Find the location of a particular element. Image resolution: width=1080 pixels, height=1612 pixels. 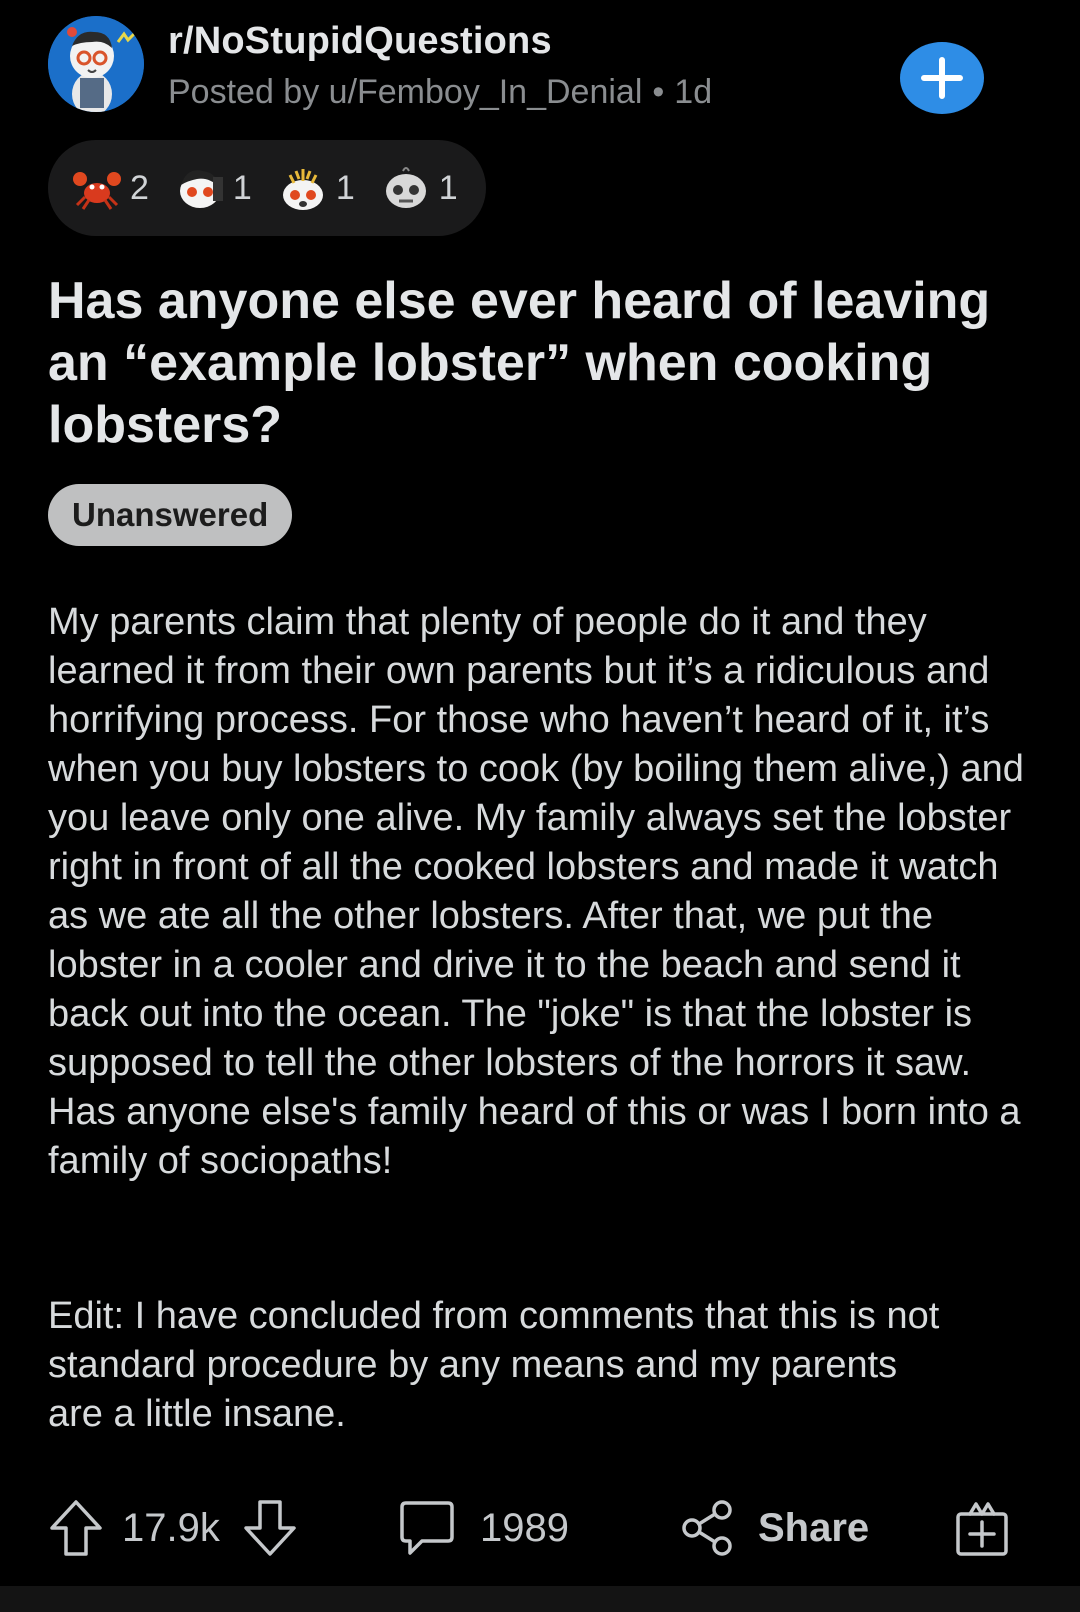

faceplant-award-icon is located at coordinates (201, 189).